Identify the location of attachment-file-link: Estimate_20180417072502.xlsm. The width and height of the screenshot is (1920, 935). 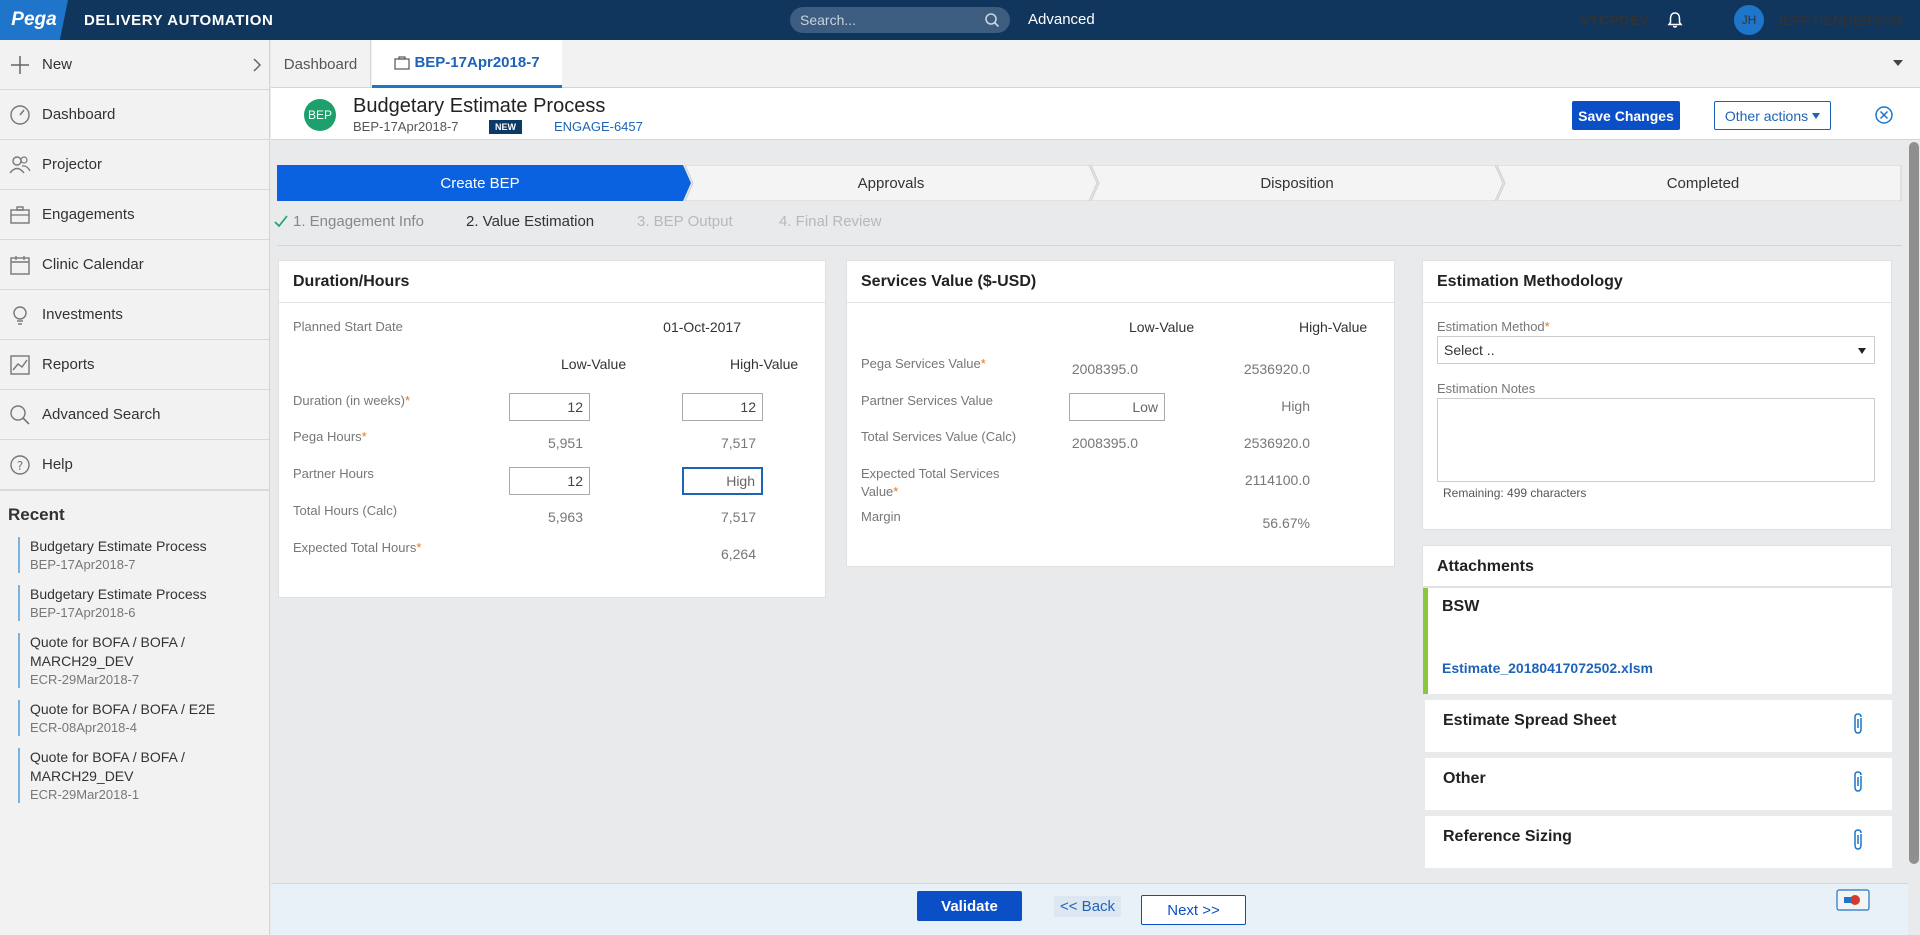
(1547, 668).